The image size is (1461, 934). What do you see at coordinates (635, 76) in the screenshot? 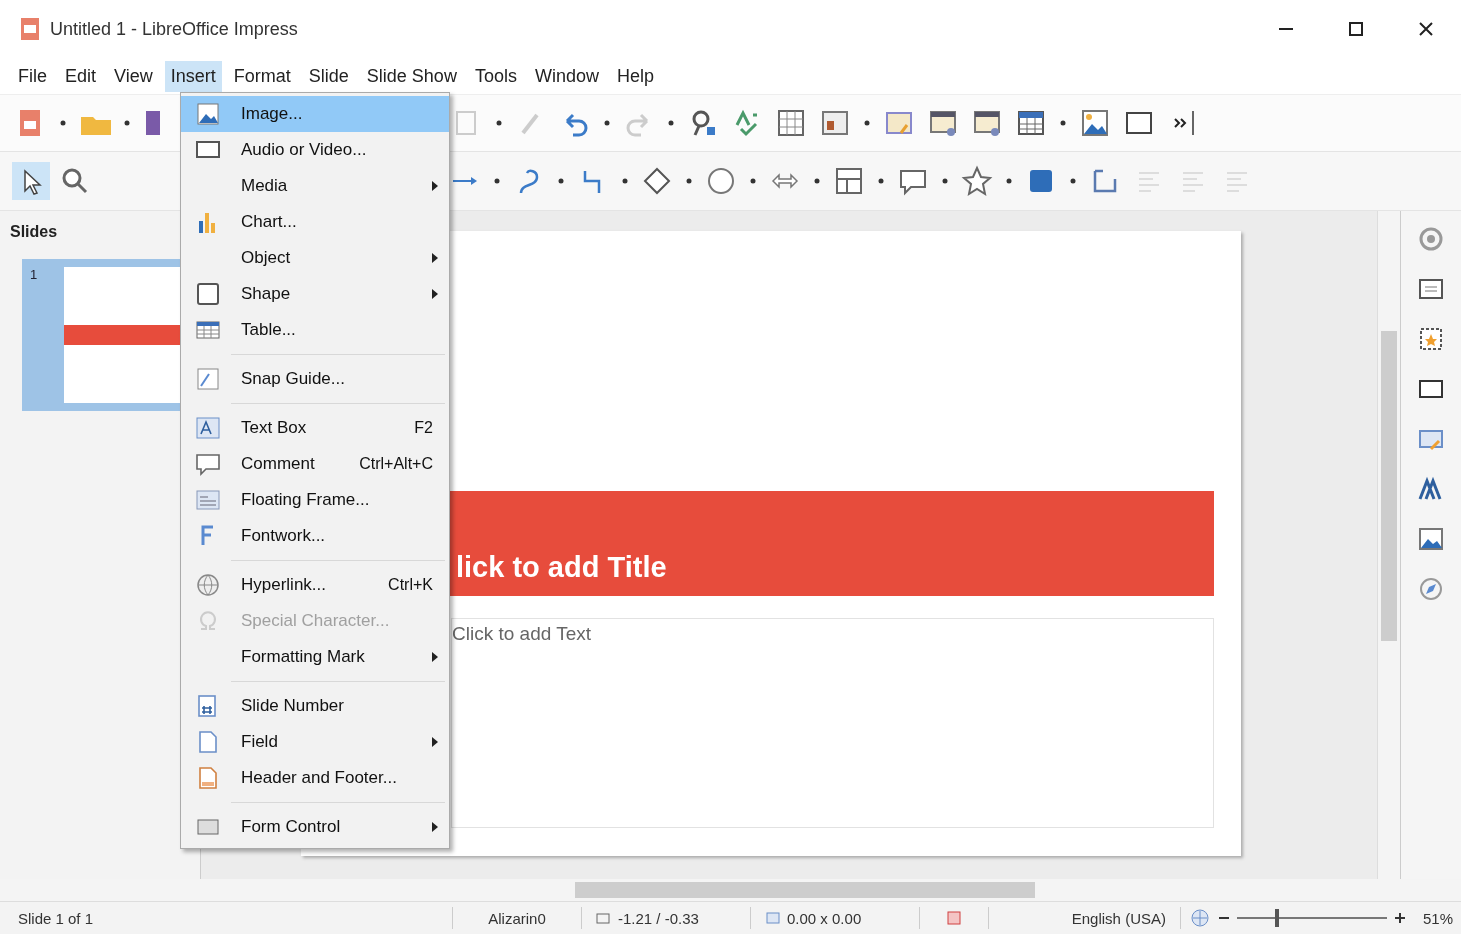
I see `menu-item: Help` at bounding box center [635, 76].